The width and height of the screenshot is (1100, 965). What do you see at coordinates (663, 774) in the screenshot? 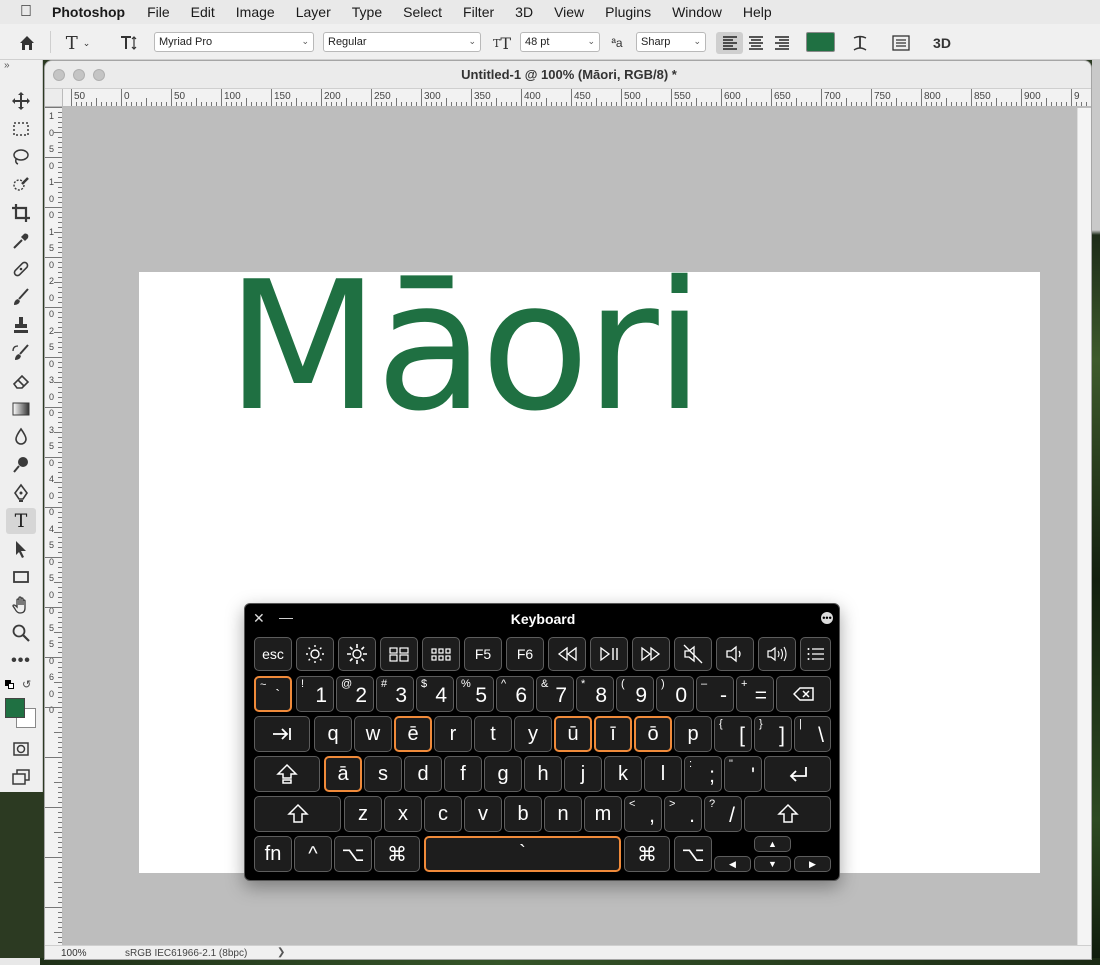
I see `key-l: l` at bounding box center [663, 774].